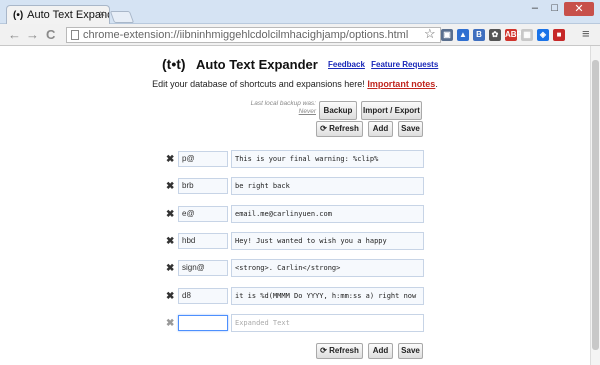  I want to click on window-close-button: ✕, so click(579, 9).